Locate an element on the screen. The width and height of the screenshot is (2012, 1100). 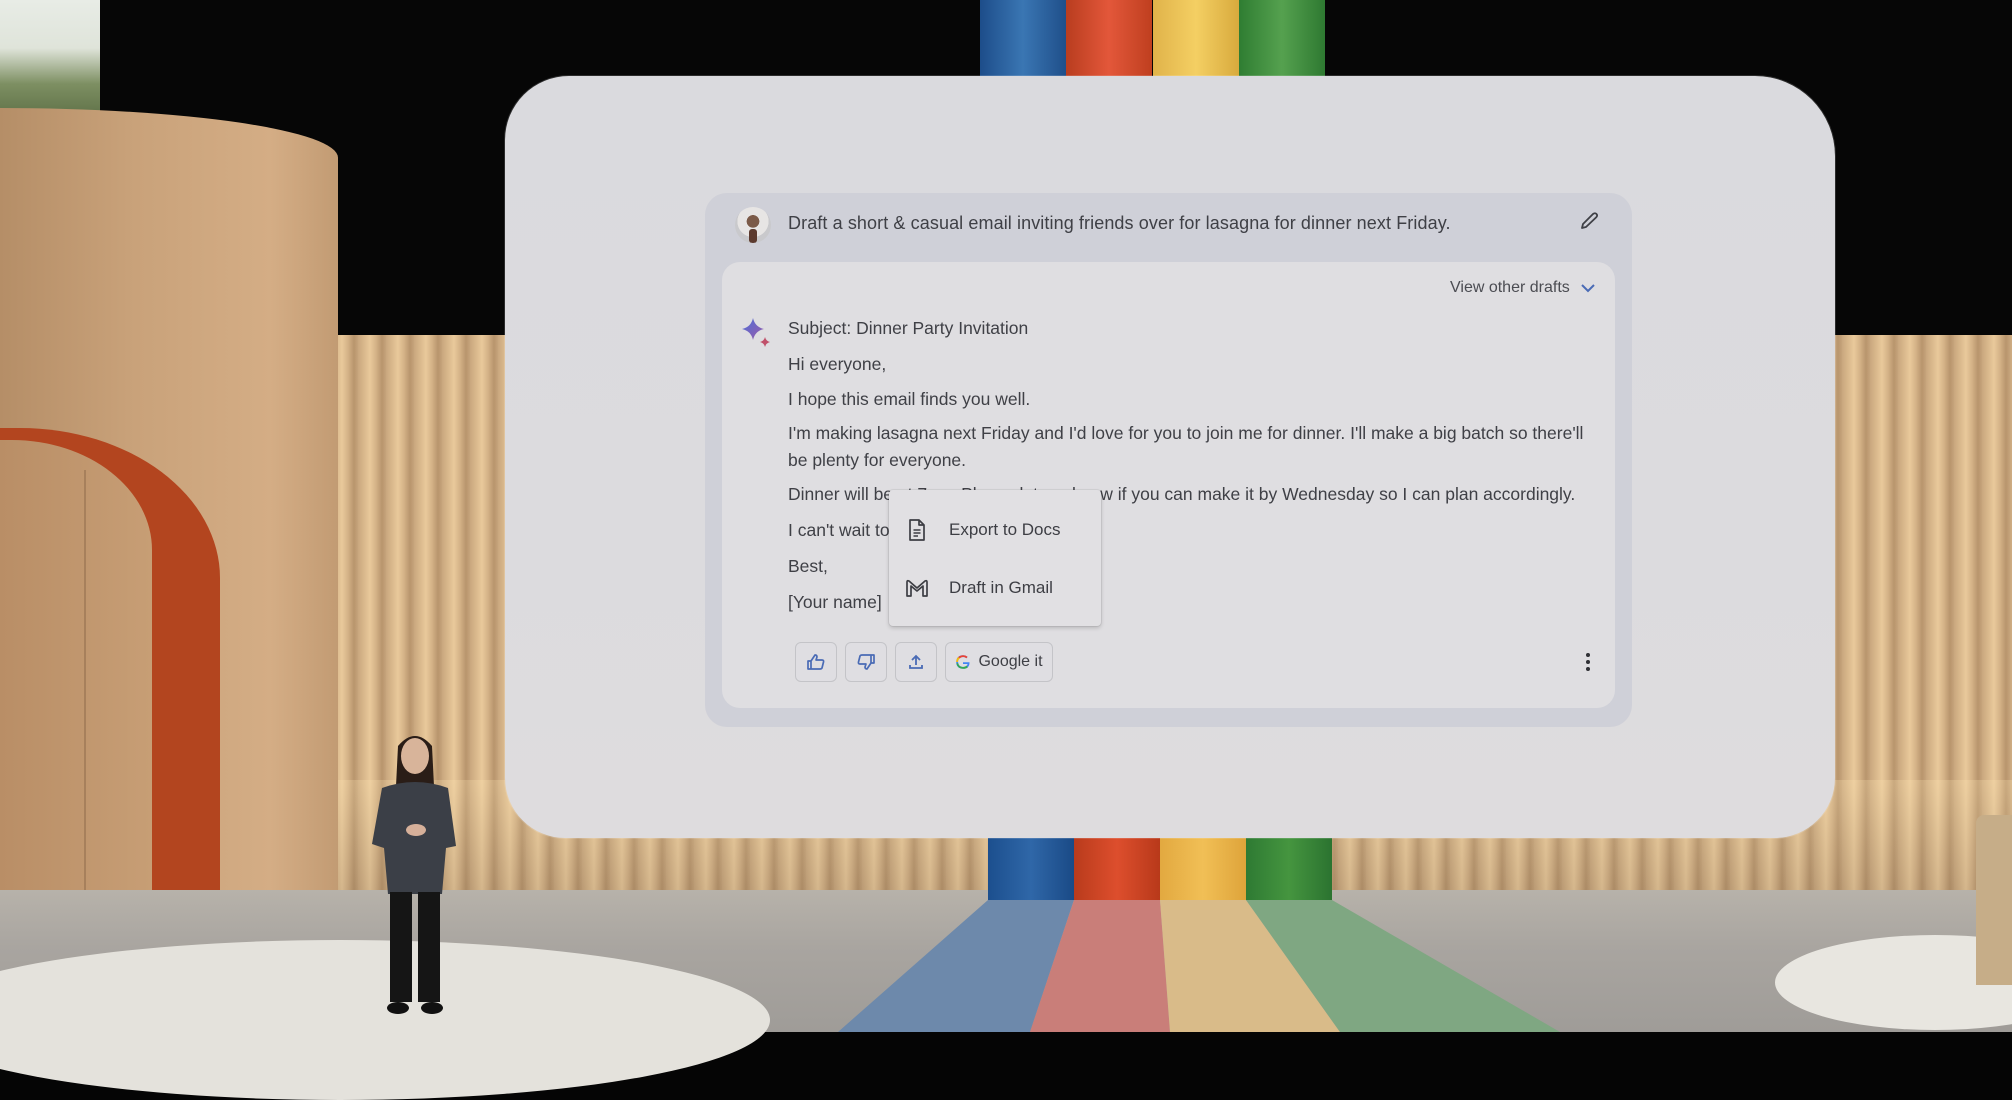
google-it-label: Google it is located at coordinates (1010, 661).